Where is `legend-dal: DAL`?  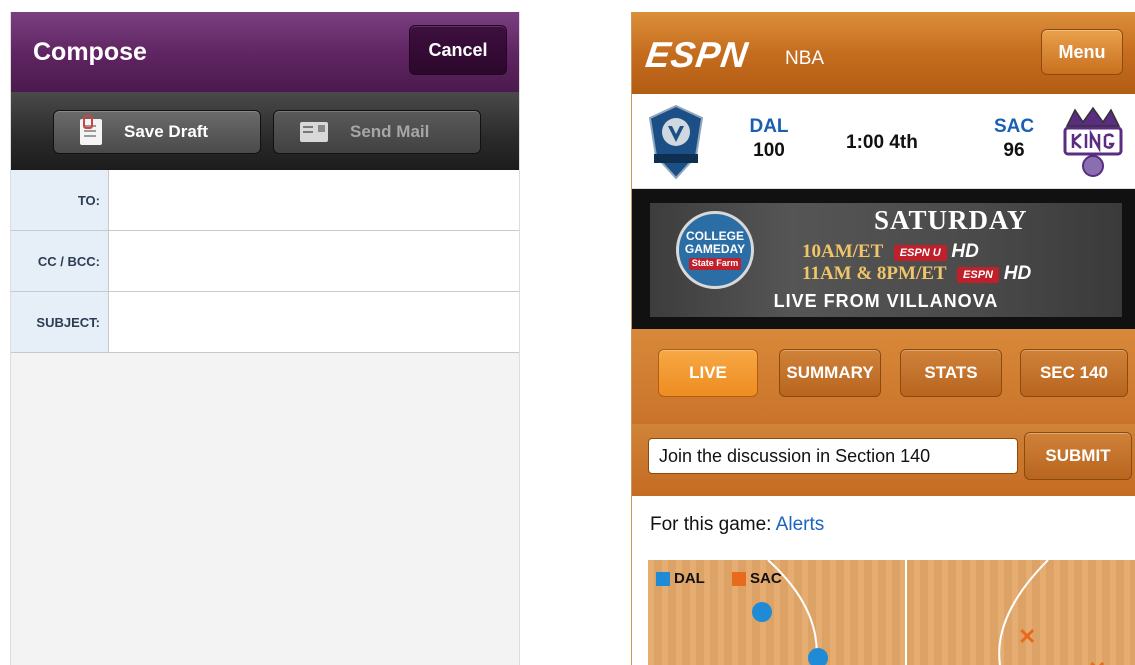
legend-dal: DAL is located at coordinates (680, 578).